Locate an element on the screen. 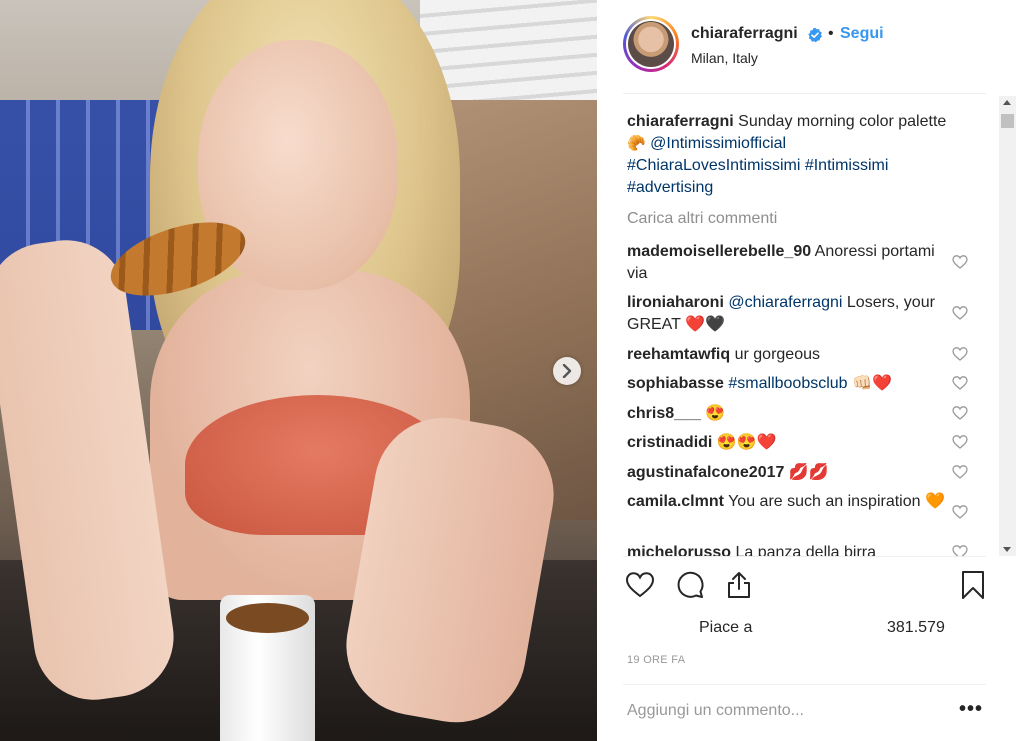 The width and height of the screenshot is (1016, 741). header-divider is located at coordinates (804, 93).